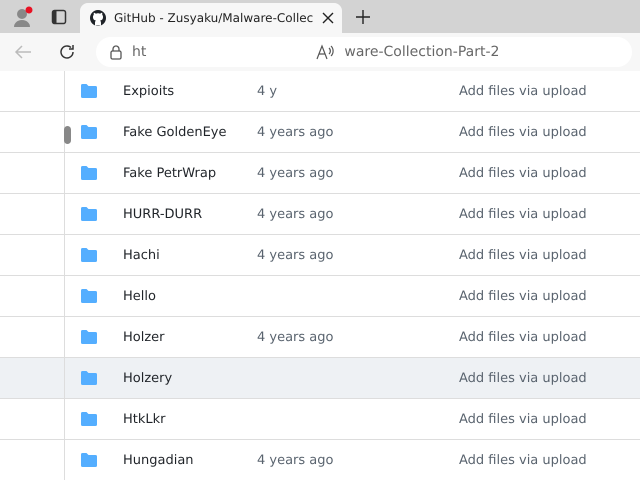 The height and width of the screenshot is (480, 640). What do you see at coordinates (422, 52) in the screenshot?
I see `url-text: ware-Collection-Part-2` at bounding box center [422, 52].